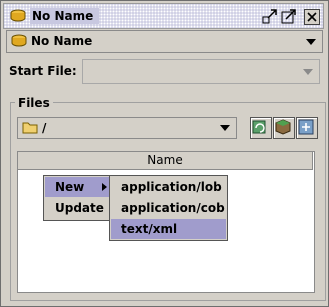 This screenshot has width=329, height=307. Describe the element at coordinates (173, 208) in the screenshot. I see `submenu-item-label: application/cob` at that location.